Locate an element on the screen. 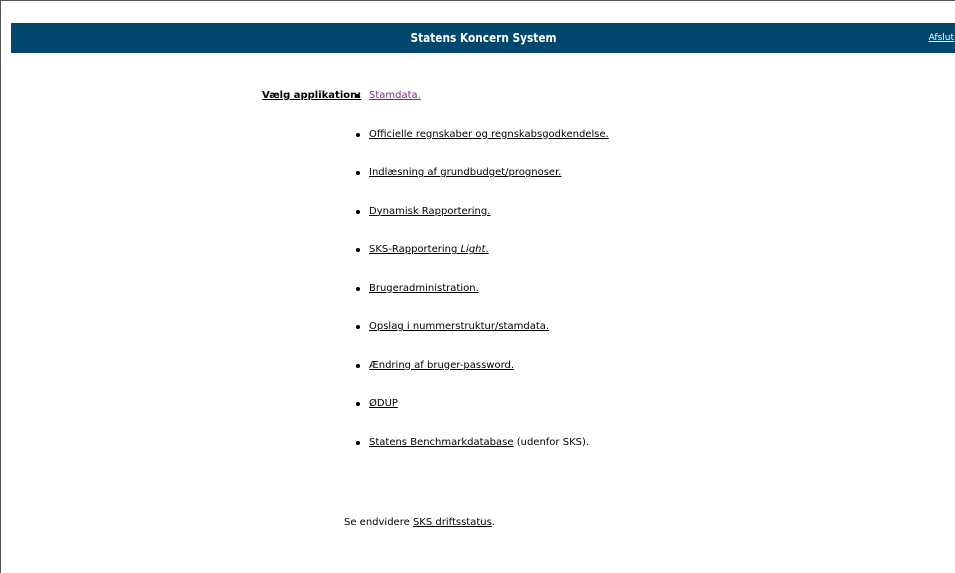 The height and width of the screenshot is (573, 955). benchmark-note: (udenfor SKS). is located at coordinates (551, 442).